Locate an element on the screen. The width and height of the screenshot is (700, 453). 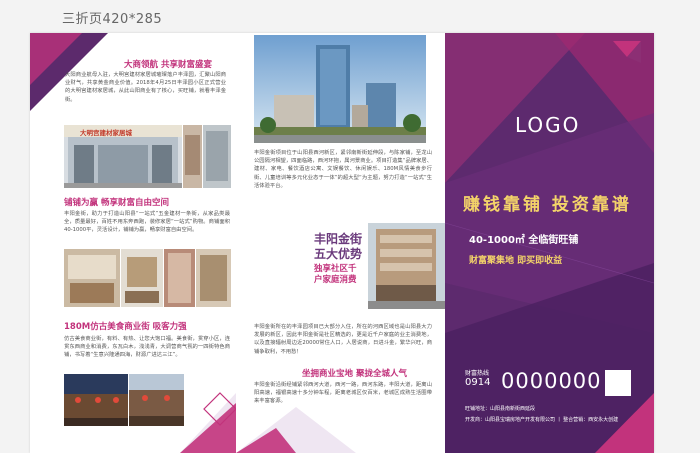
shop-area-line: 40-1000㎡ 全临街旺铺 is located at coordinates (524, 240).